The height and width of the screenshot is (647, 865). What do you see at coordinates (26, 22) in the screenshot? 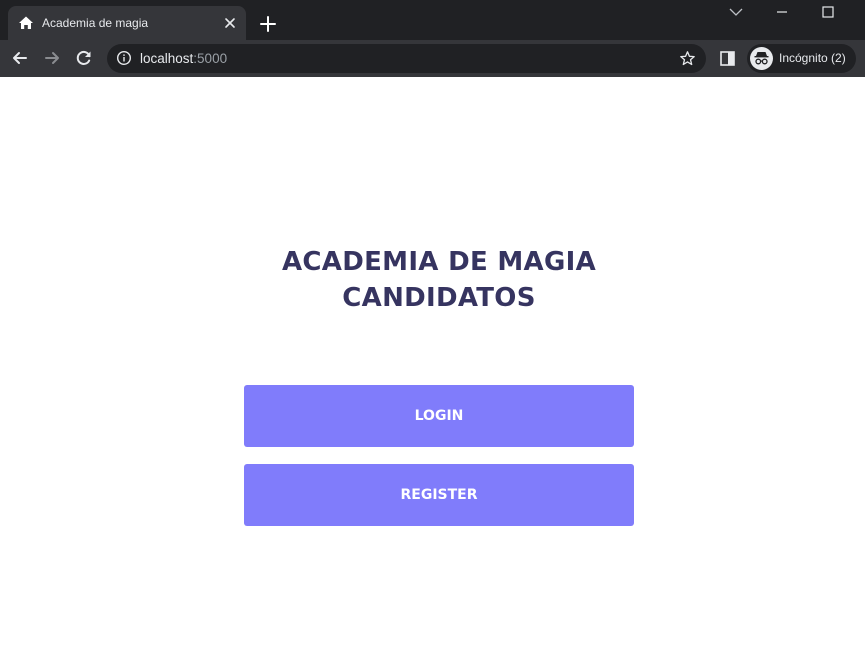
I see `home-icon` at bounding box center [26, 22].